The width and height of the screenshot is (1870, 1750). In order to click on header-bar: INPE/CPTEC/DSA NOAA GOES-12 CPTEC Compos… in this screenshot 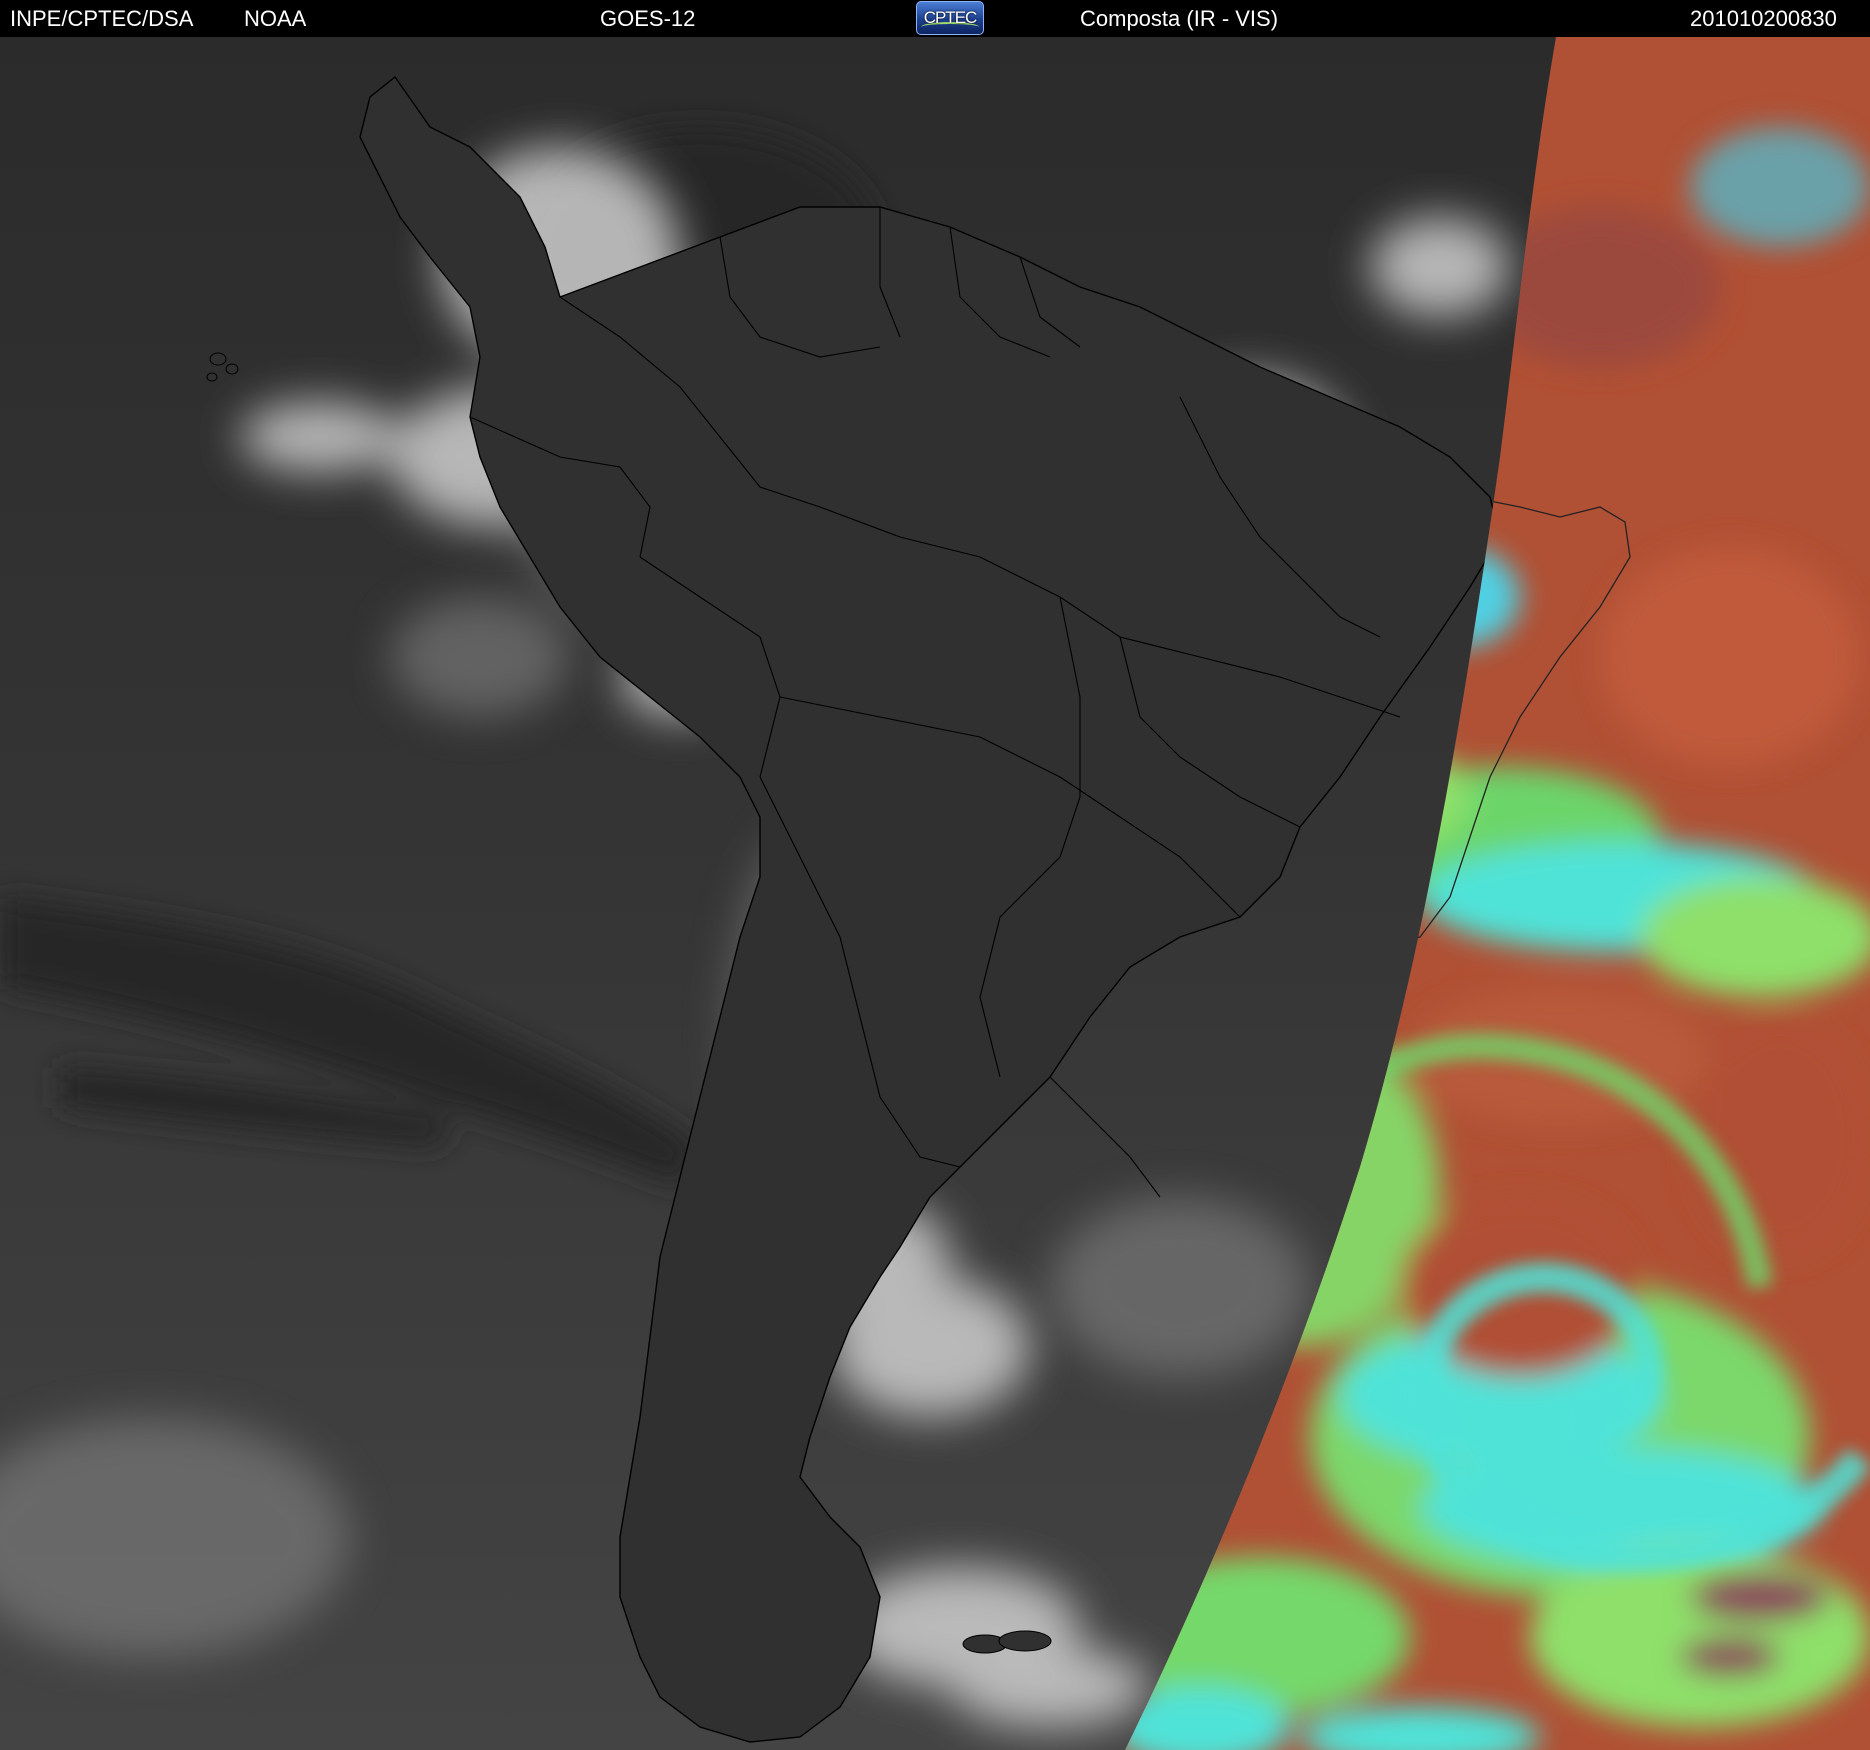, I will do `click(935, 18)`.